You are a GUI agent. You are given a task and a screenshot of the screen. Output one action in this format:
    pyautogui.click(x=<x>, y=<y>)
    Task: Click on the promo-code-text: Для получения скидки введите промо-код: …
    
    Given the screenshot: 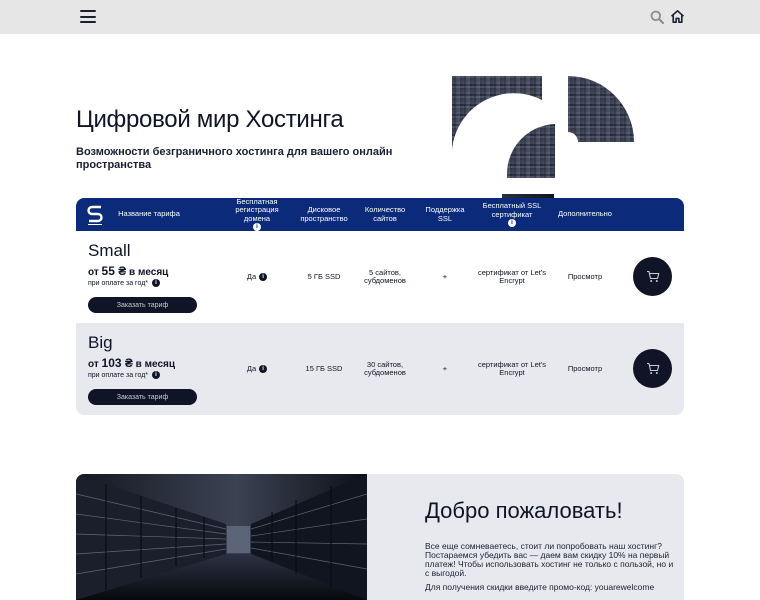 What is the action you would take?
    pyautogui.click(x=540, y=587)
    